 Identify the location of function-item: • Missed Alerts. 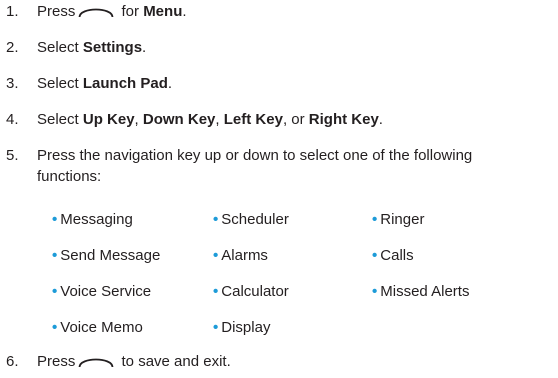
(421, 291).